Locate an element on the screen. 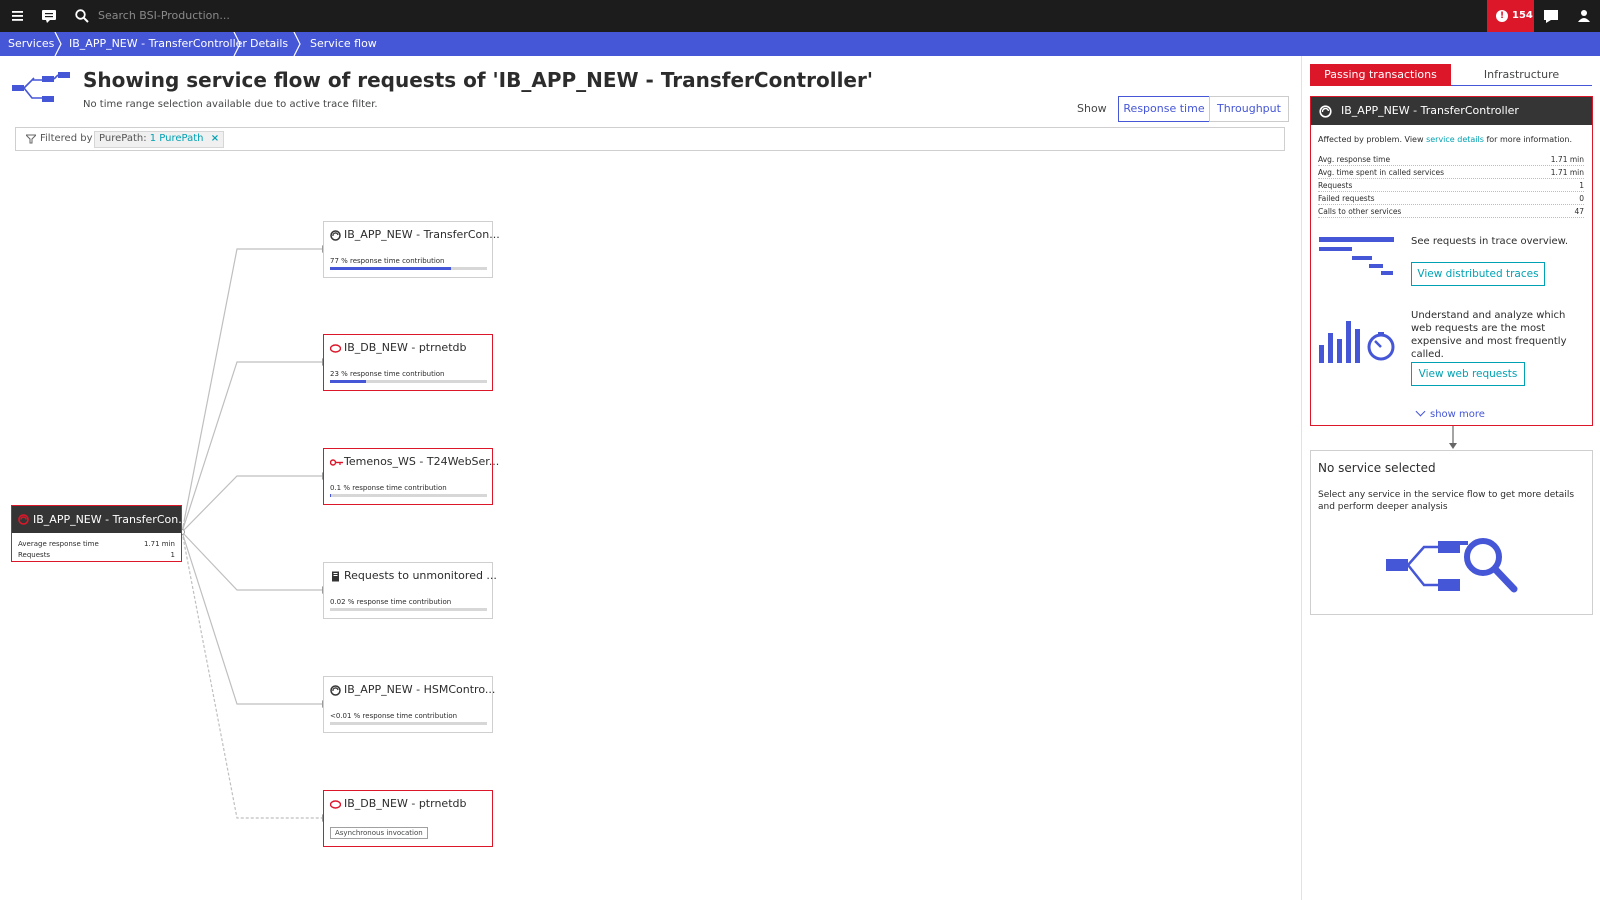  node-metric: <0.01 % response time contribution is located at coordinates (394, 716).